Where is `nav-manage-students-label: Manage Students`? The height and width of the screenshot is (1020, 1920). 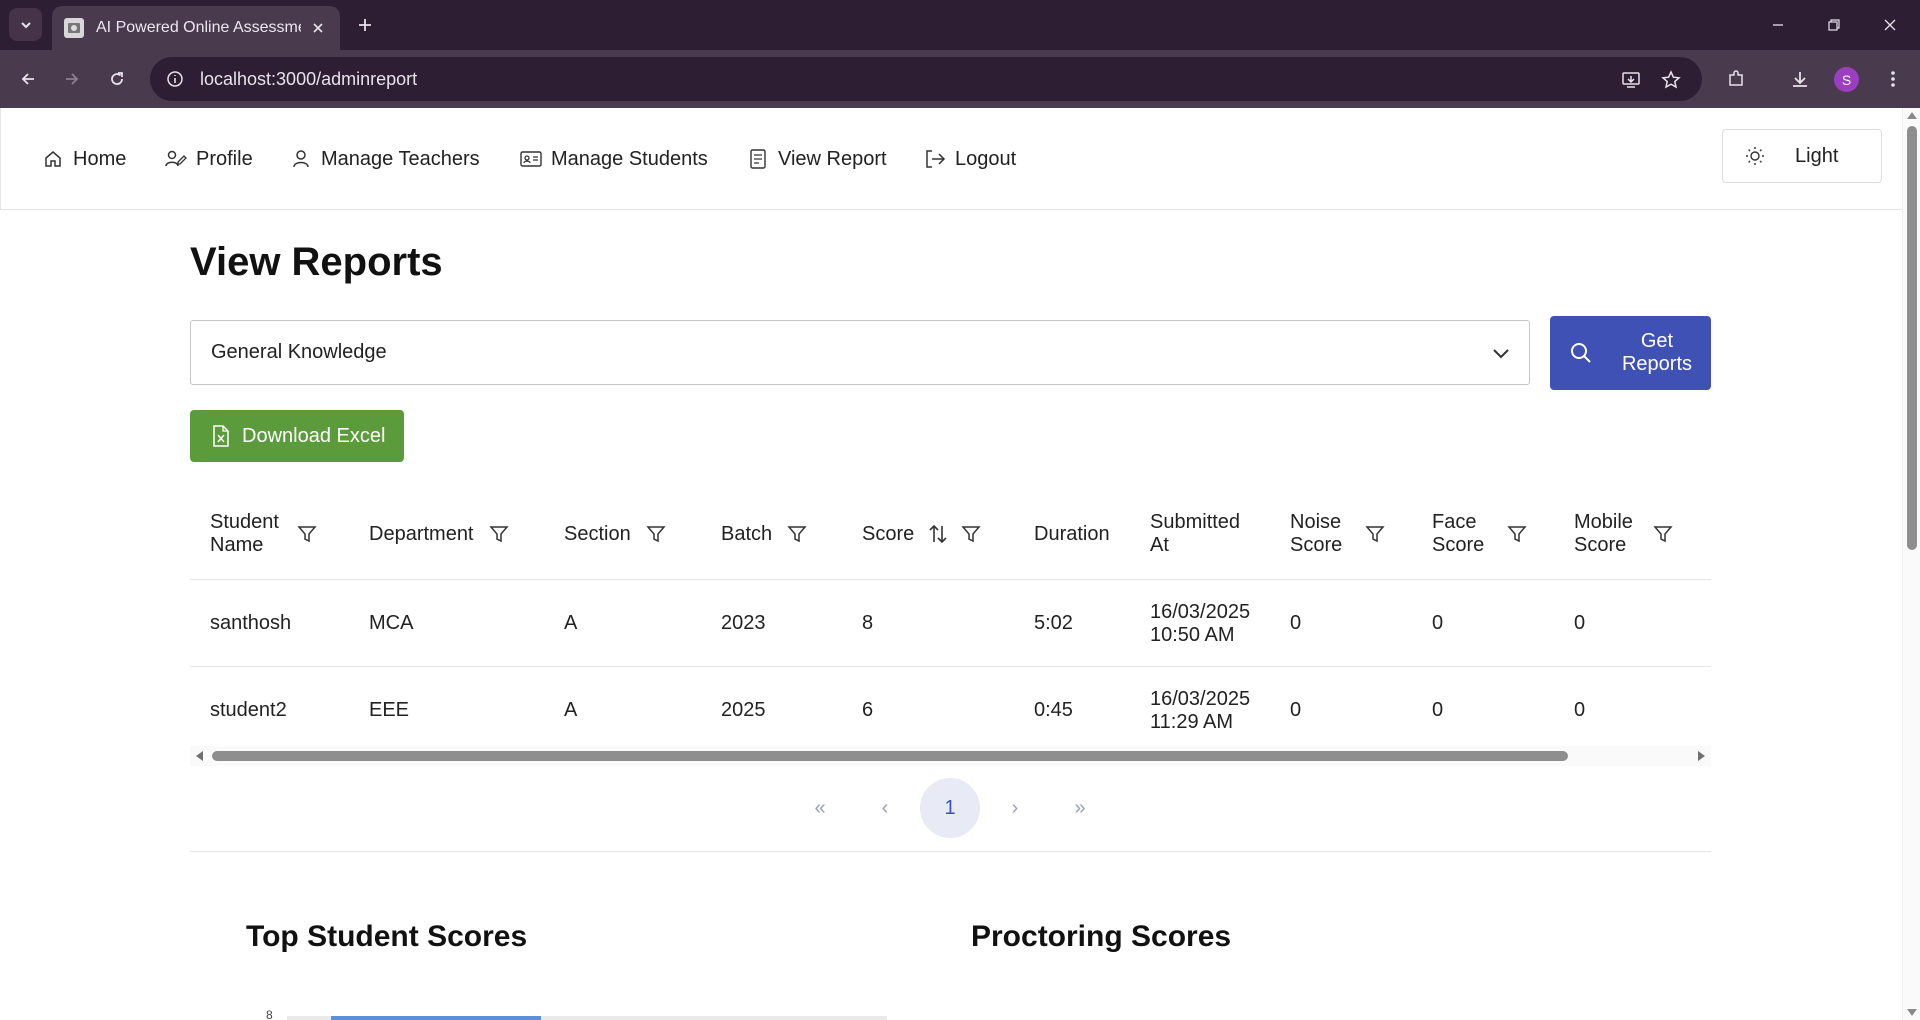
nav-manage-students-label: Manage Students is located at coordinates (629, 158).